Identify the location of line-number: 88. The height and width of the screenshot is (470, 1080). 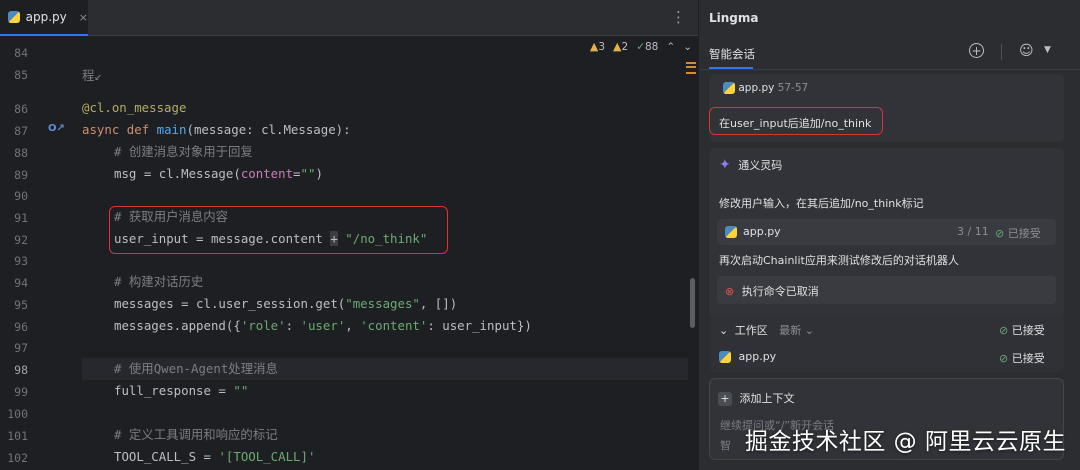
(21, 153).